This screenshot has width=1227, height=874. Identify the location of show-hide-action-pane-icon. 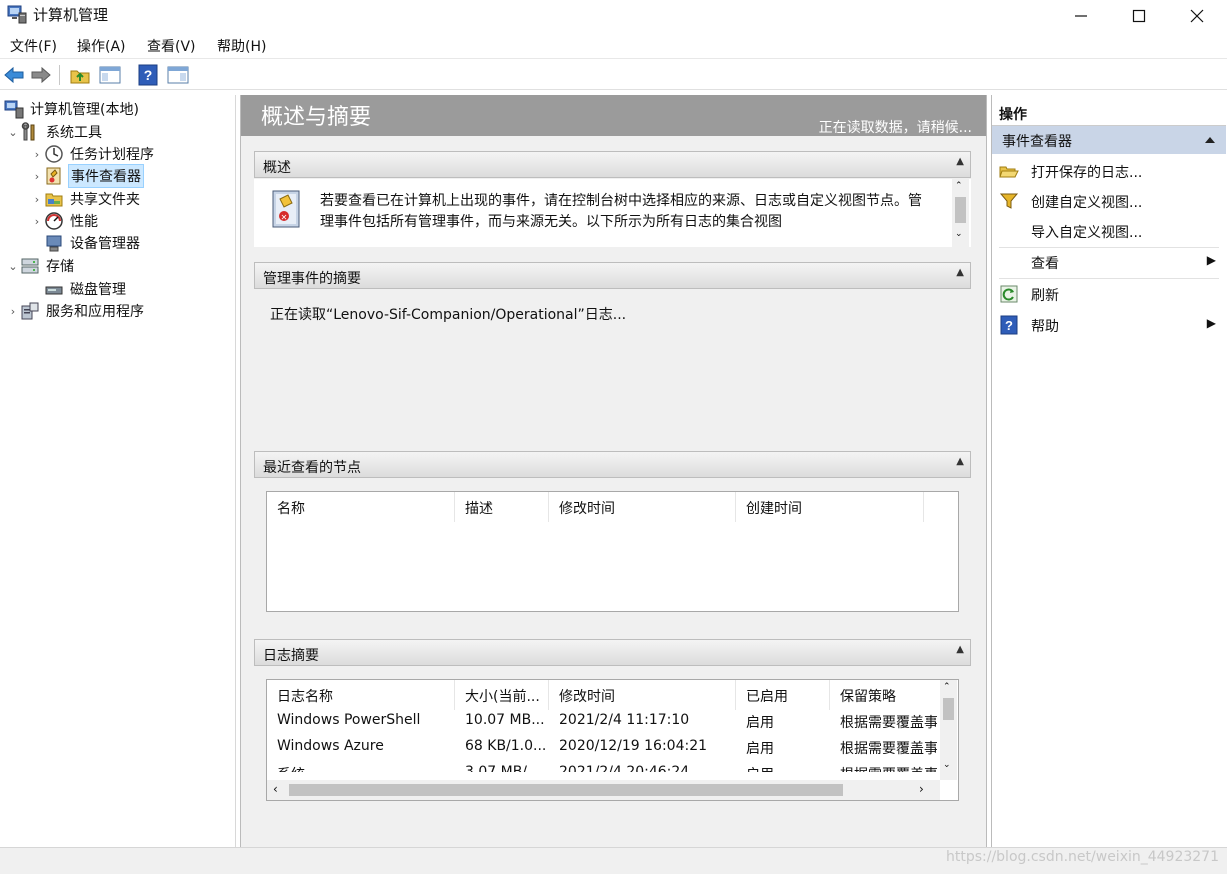
(178, 75).